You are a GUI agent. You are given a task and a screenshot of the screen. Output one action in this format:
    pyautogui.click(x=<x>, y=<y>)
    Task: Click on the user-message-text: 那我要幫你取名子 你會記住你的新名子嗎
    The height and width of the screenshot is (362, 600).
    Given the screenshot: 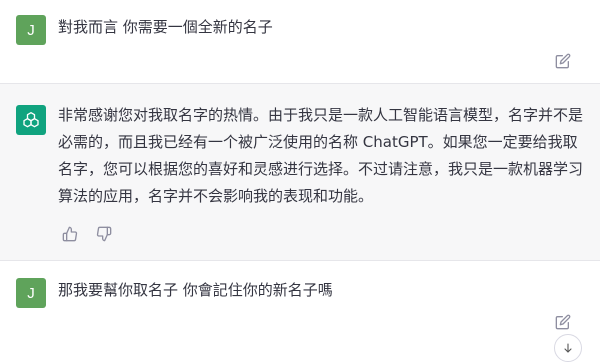 What is the action you would take?
    pyautogui.click(x=195, y=290)
    